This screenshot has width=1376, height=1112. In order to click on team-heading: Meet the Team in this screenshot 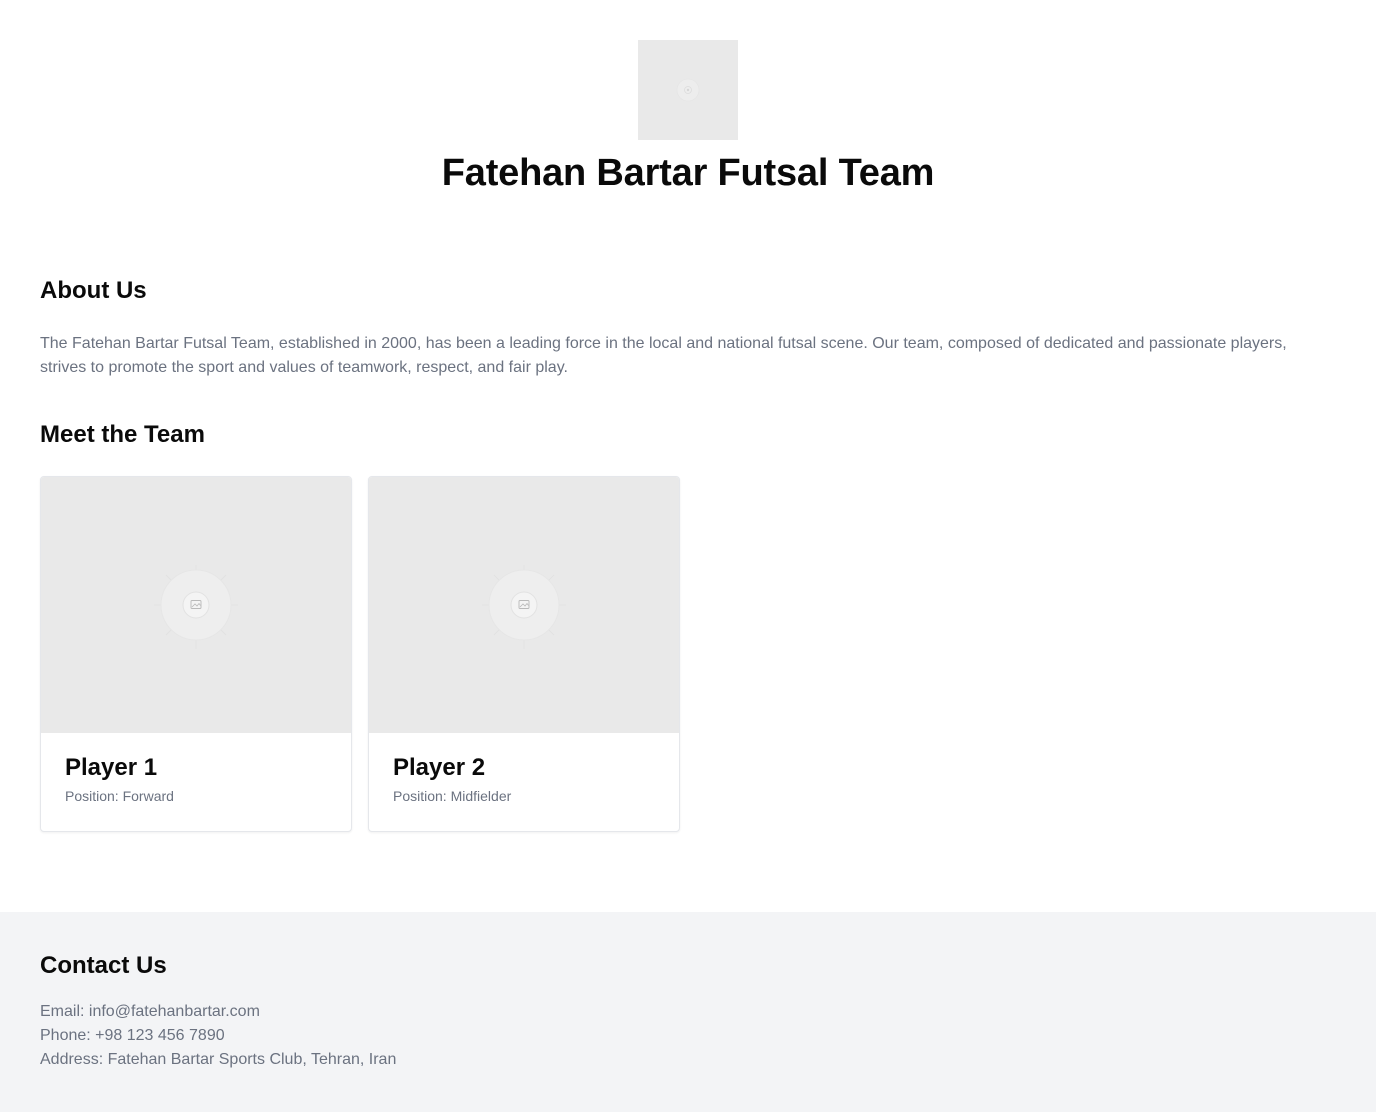, I will do `click(122, 434)`.